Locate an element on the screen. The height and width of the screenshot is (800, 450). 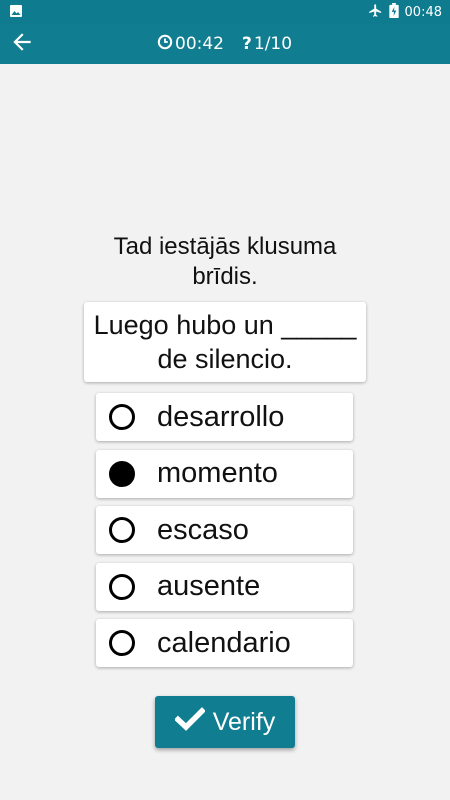
option-label: momento is located at coordinates (217, 473).